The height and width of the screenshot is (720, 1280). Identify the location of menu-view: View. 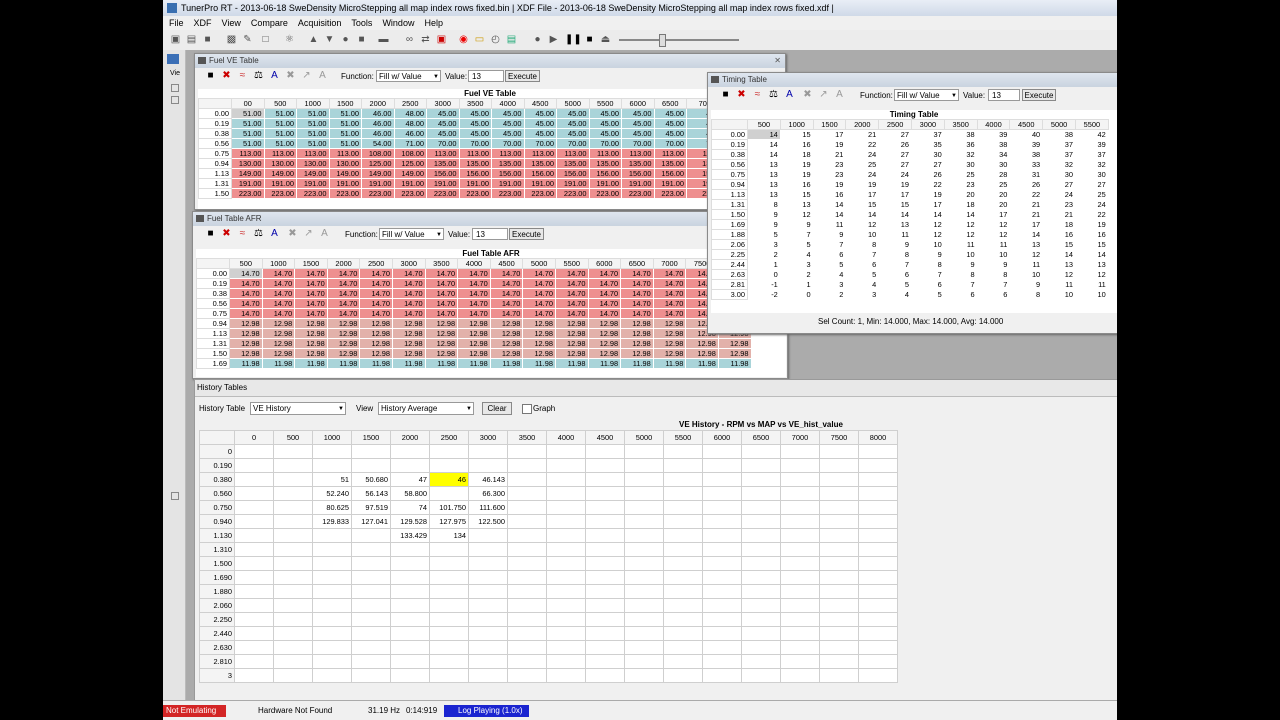
(231, 23).